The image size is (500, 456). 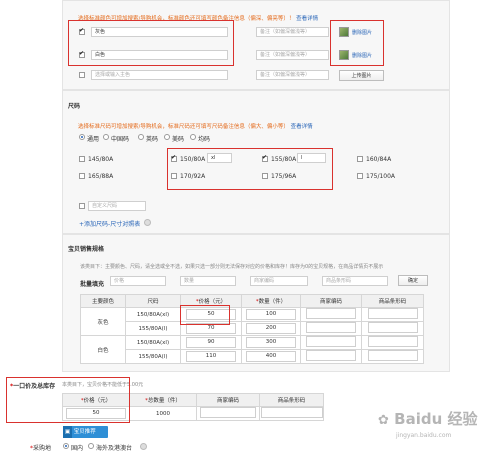 I want to click on size-standard-label-china: 中国码, so click(x=120, y=139).